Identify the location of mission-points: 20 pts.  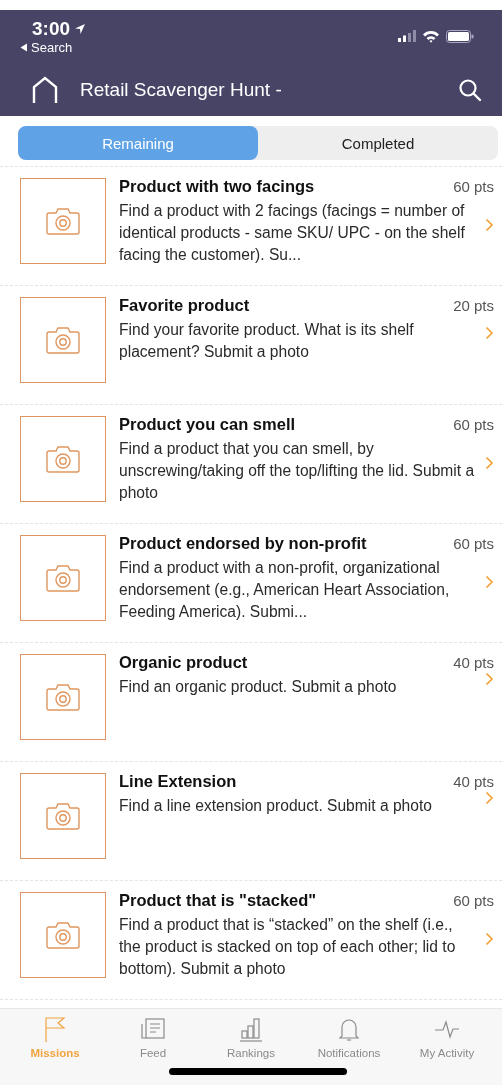
(473, 305).